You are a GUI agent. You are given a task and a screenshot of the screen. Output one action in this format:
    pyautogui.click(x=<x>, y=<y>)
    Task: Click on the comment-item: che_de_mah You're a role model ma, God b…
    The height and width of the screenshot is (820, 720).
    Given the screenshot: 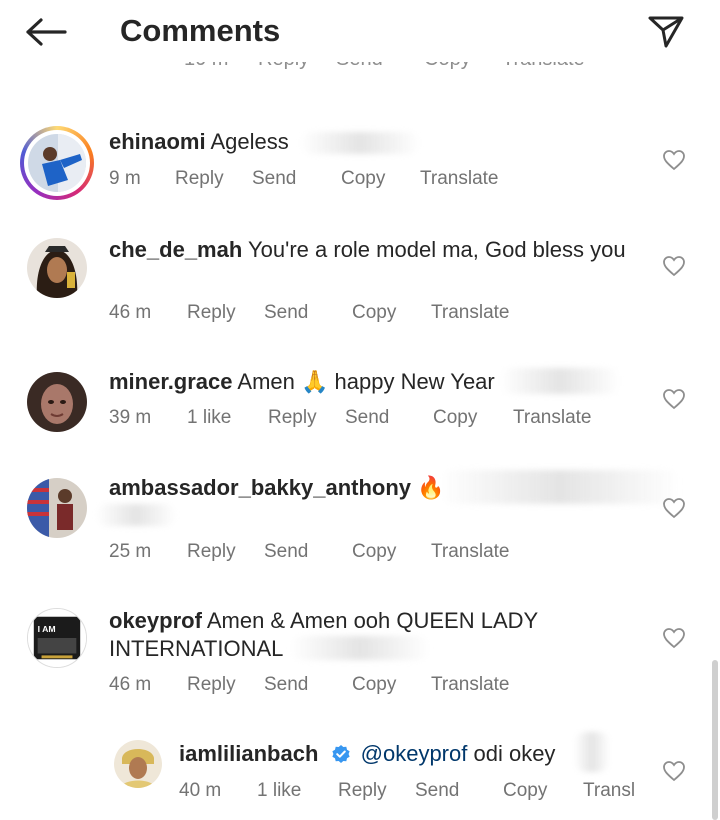 What is the action you would take?
    pyautogui.click(x=360, y=285)
    